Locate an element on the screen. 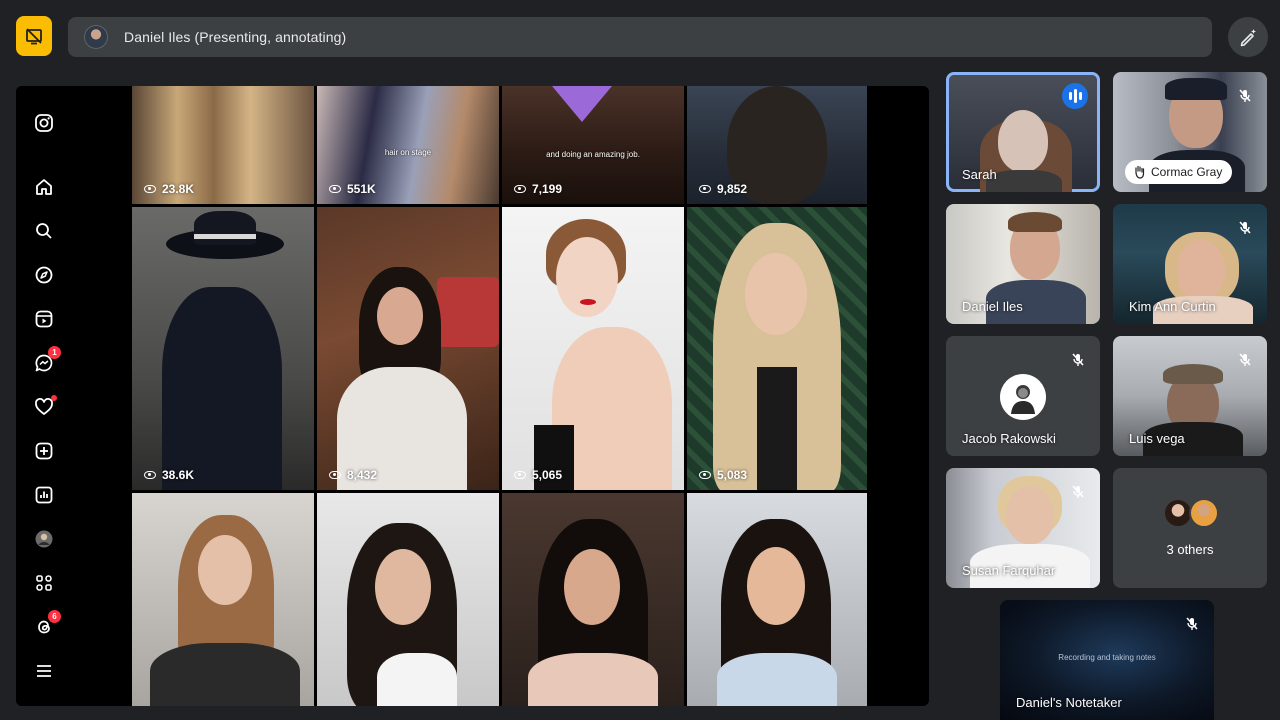  light-top is located at coordinates (777, 679).